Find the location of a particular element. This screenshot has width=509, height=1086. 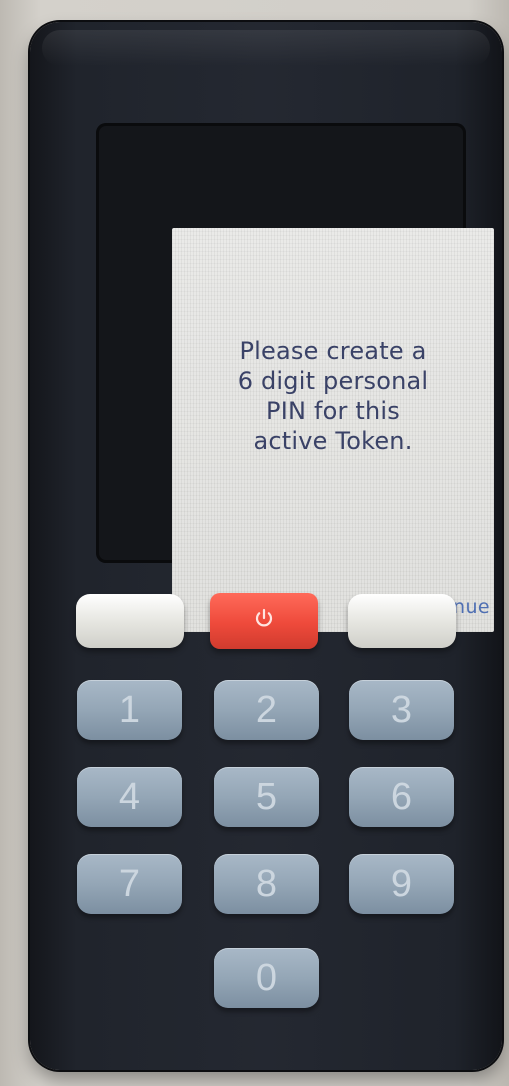

key-6: 6 is located at coordinates (401, 797).